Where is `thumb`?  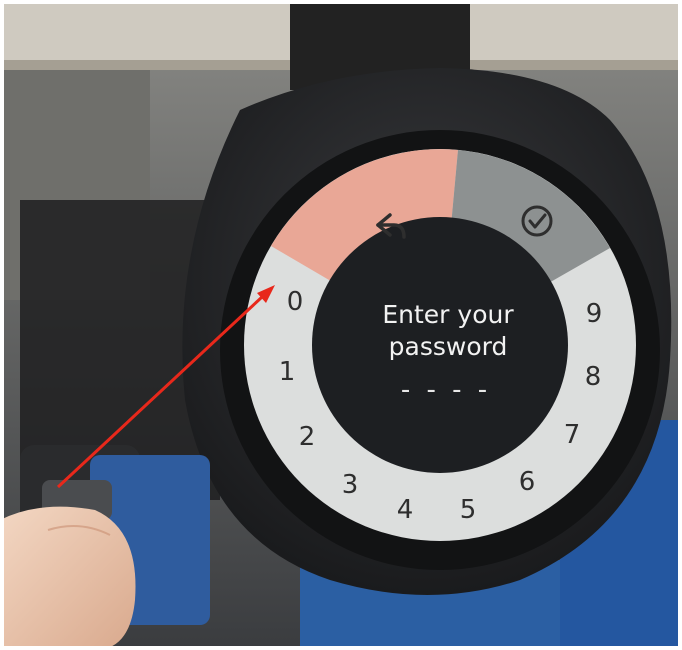
thumb is located at coordinates (68, 578).